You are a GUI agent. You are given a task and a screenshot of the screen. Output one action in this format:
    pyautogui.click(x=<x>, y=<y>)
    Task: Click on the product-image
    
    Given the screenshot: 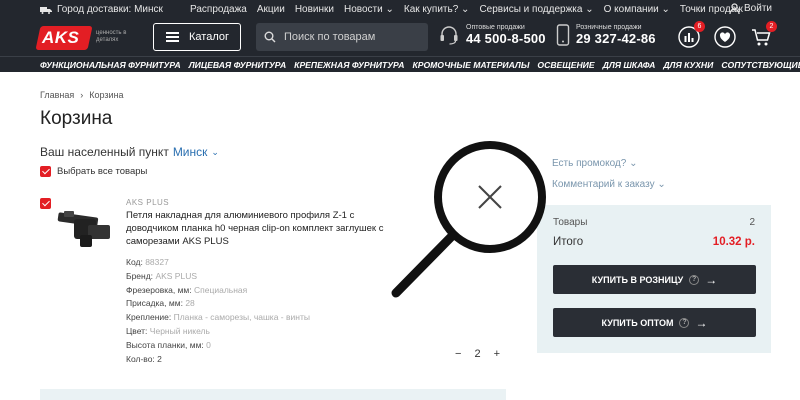 What is the action you would take?
    pyautogui.click(x=85, y=228)
    